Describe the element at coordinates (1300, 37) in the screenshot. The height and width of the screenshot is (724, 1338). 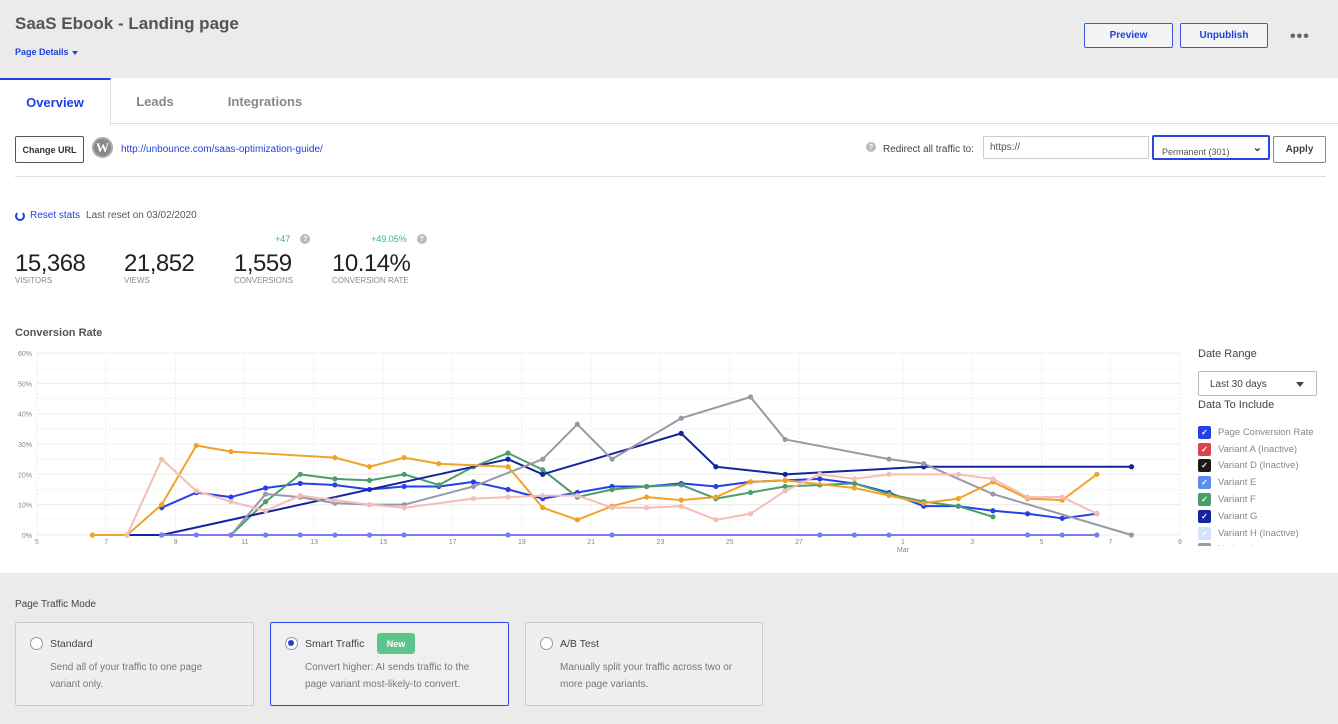
I see `more-options-icon: •••` at that location.